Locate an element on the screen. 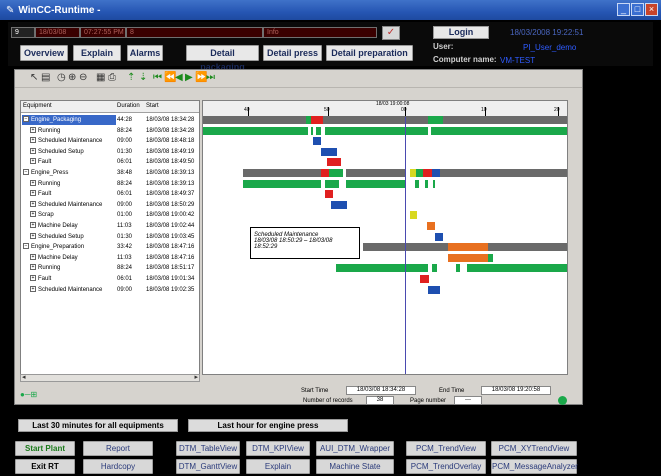  table-row: − Engine_Packaging 44:28 18/03/08 18:34:28 is located at coordinates (110, 120).